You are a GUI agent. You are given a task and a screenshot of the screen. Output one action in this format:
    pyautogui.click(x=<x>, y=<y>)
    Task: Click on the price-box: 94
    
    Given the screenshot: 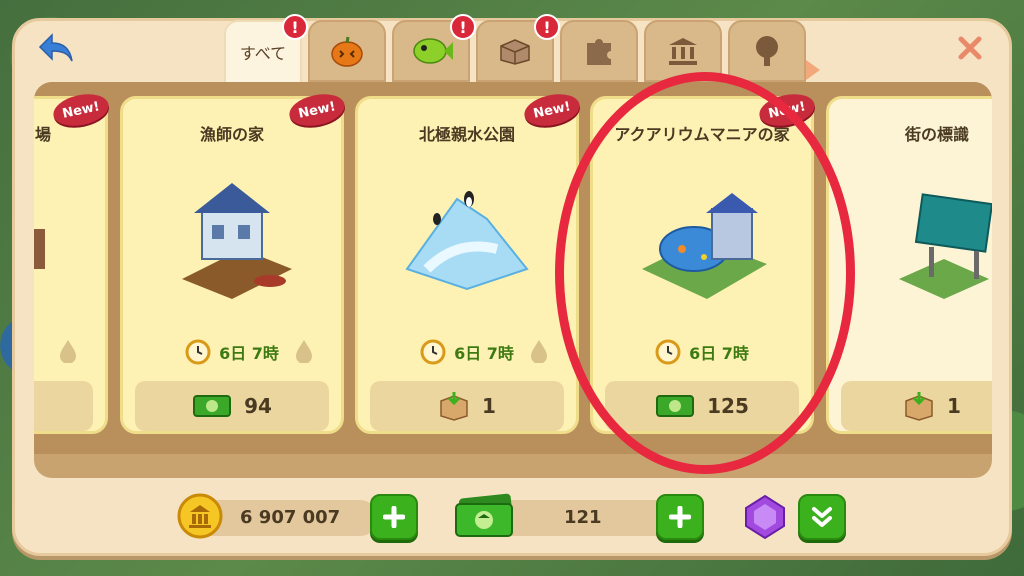 What is the action you would take?
    pyautogui.click(x=232, y=406)
    